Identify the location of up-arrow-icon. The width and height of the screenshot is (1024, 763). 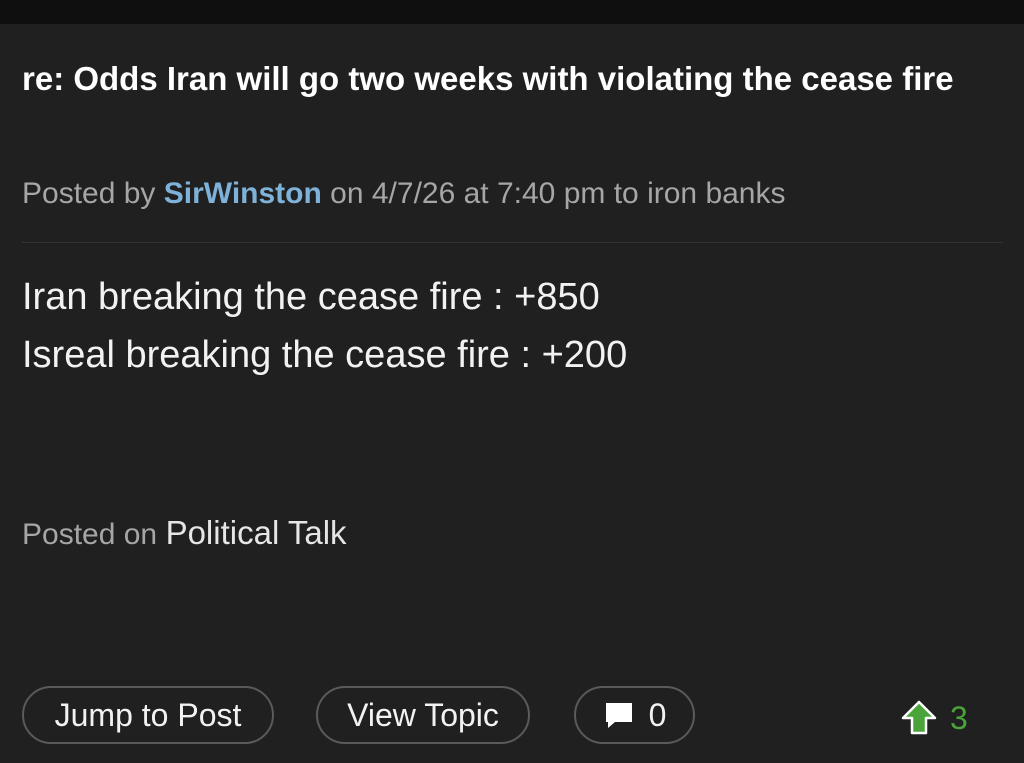
(919, 718).